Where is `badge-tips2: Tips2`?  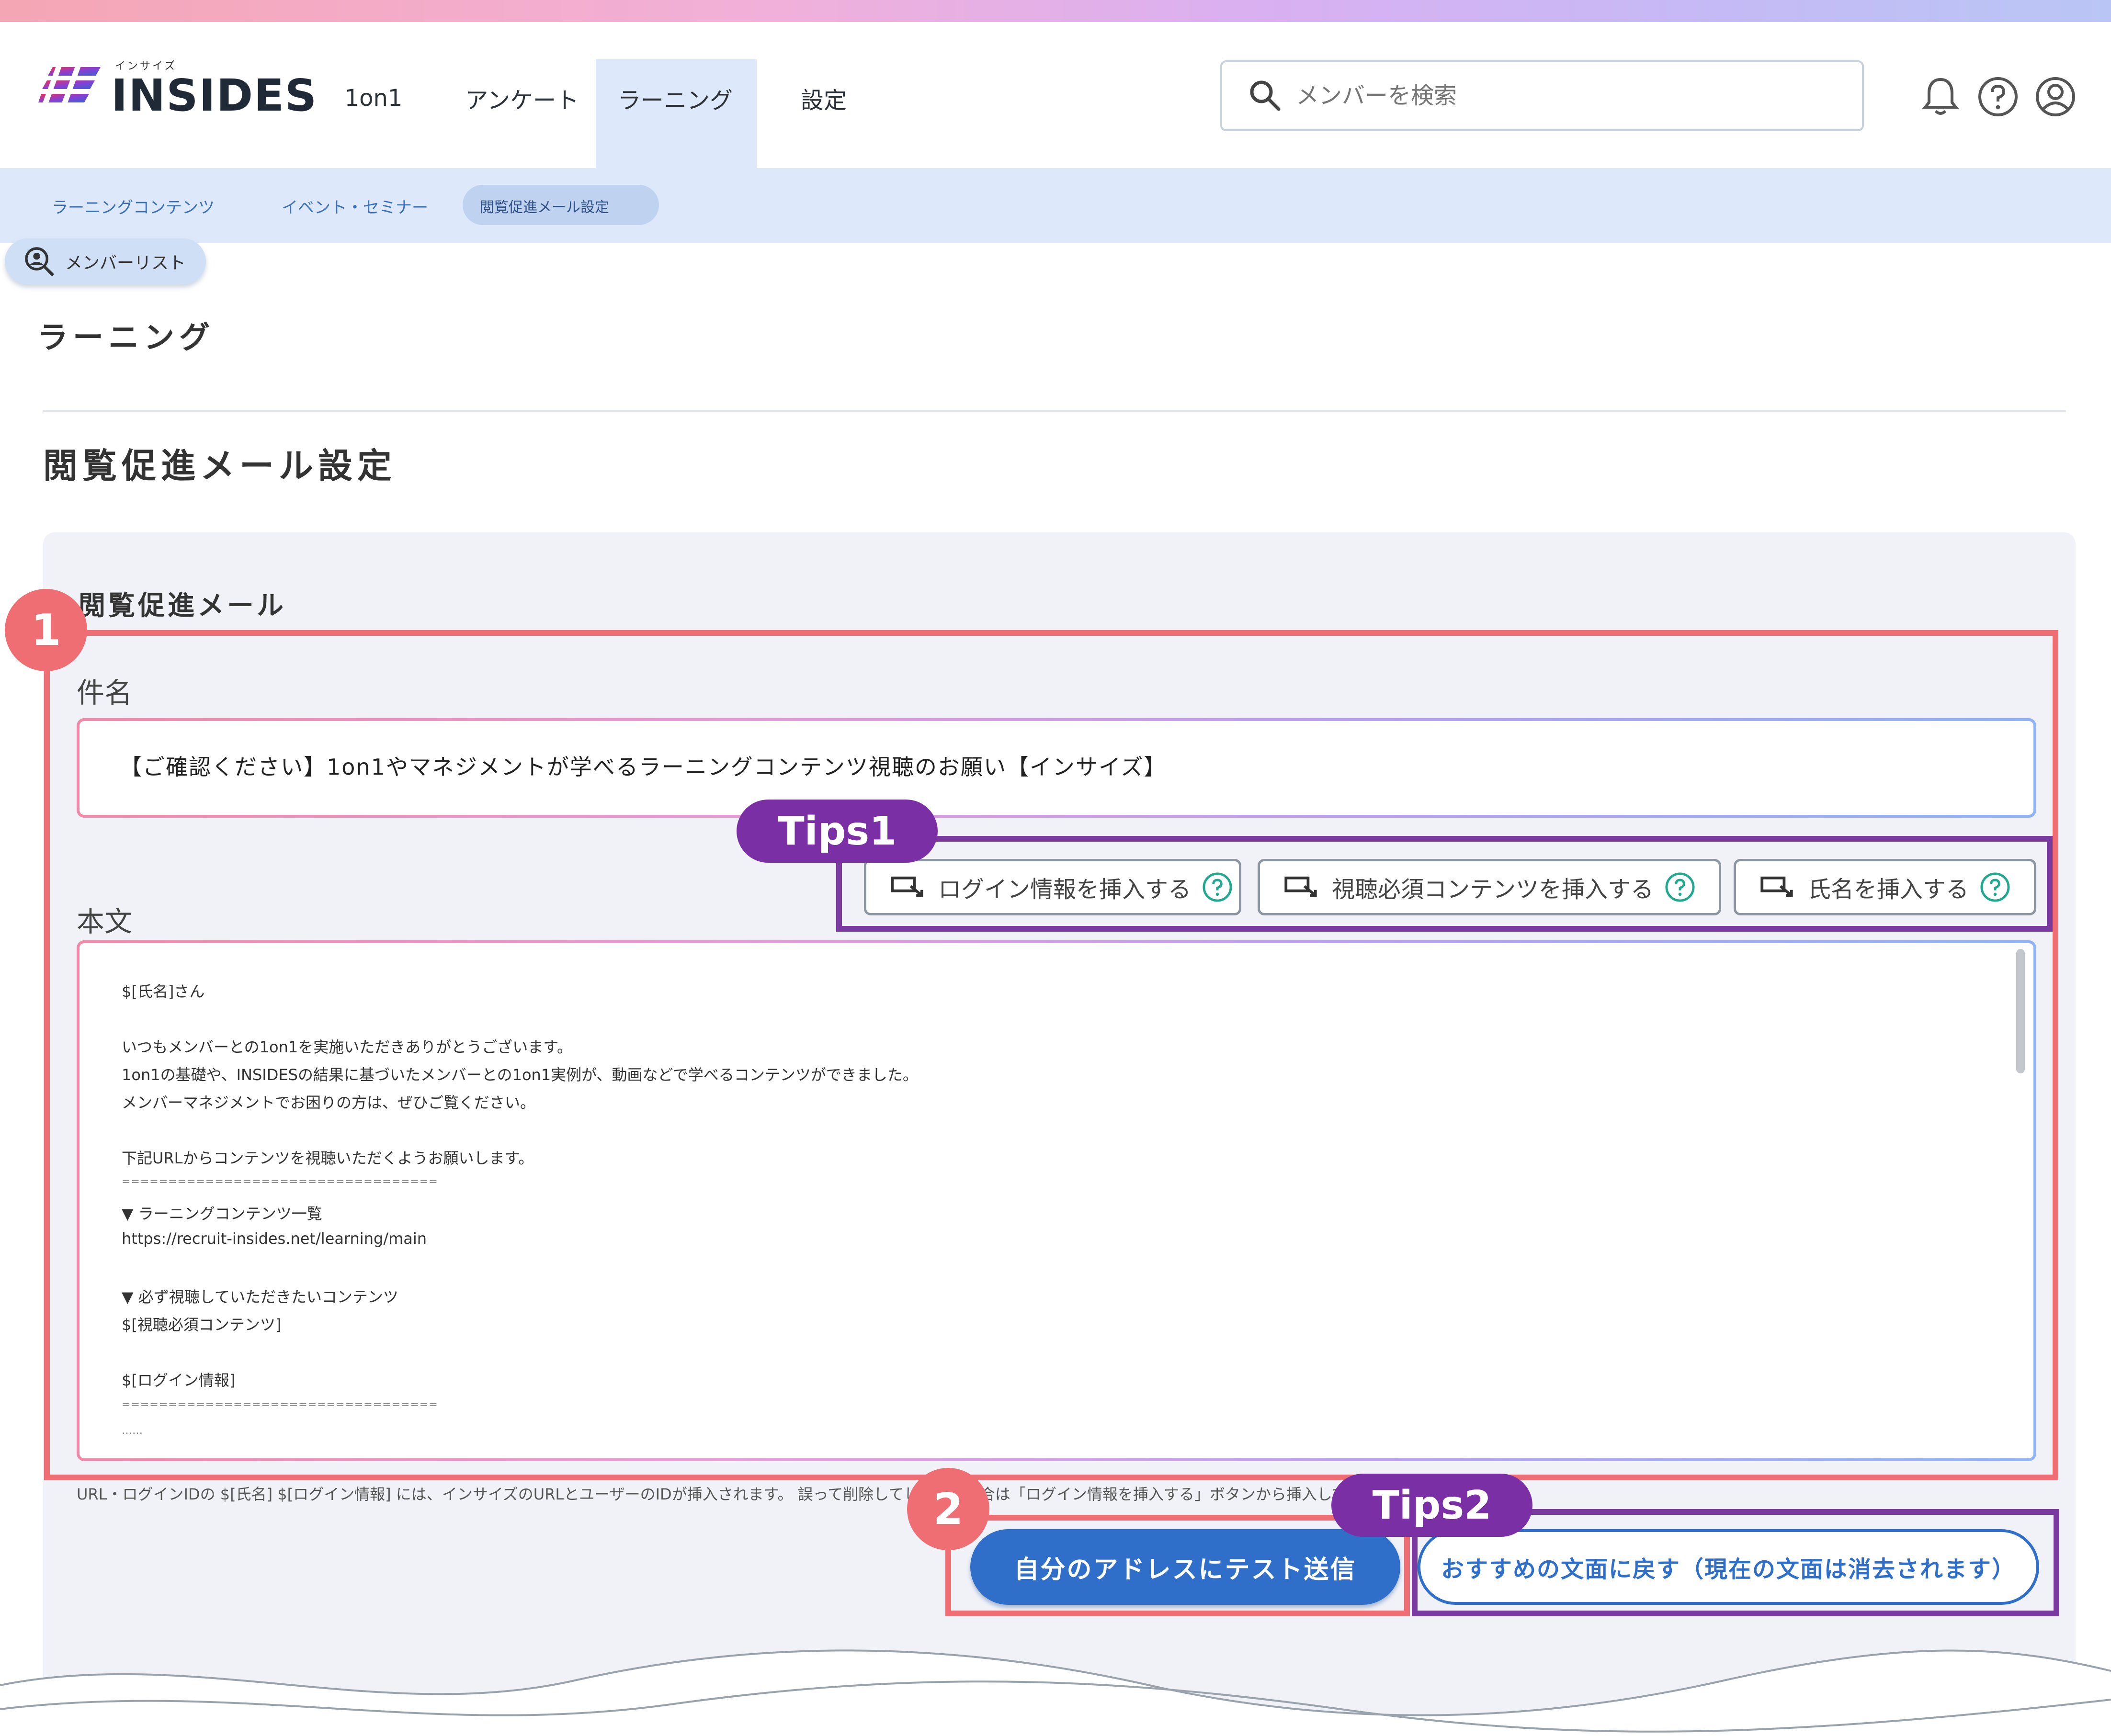
badge-tips2: Tips2 is located at coordinates (1431, 1505).